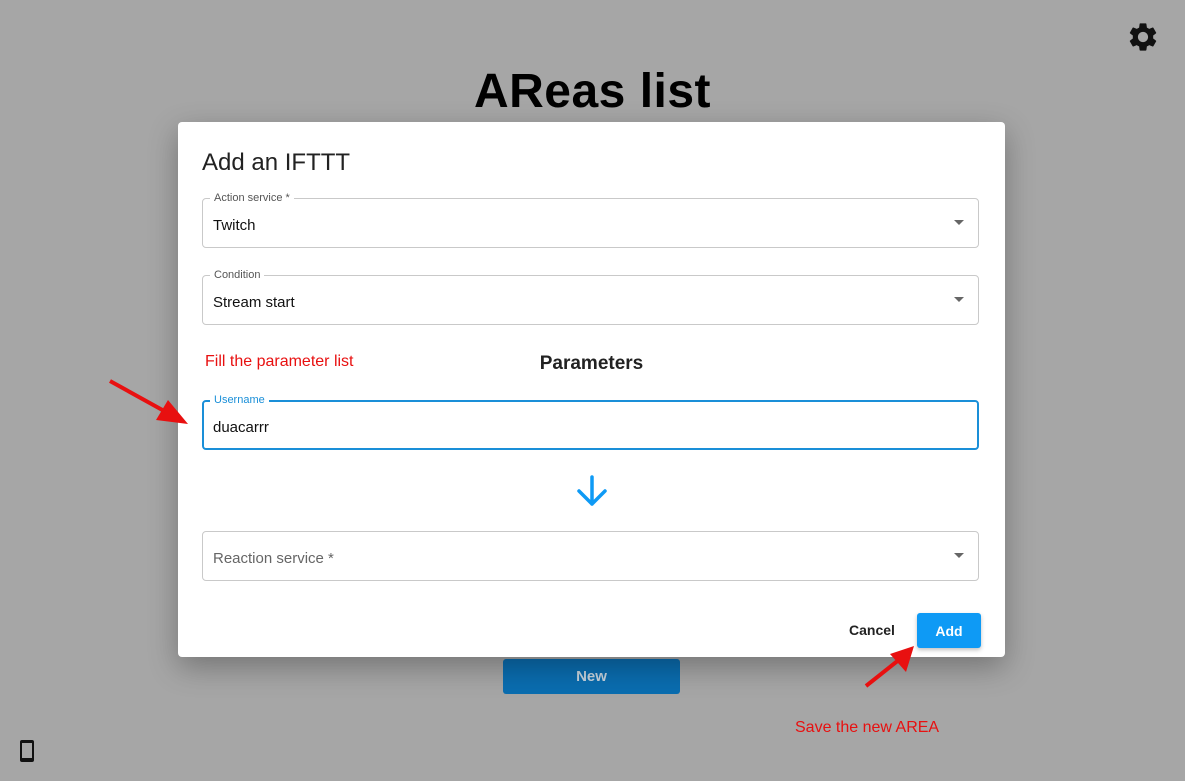  I want to click on action-service-label: Action service *, so click(252, 198).